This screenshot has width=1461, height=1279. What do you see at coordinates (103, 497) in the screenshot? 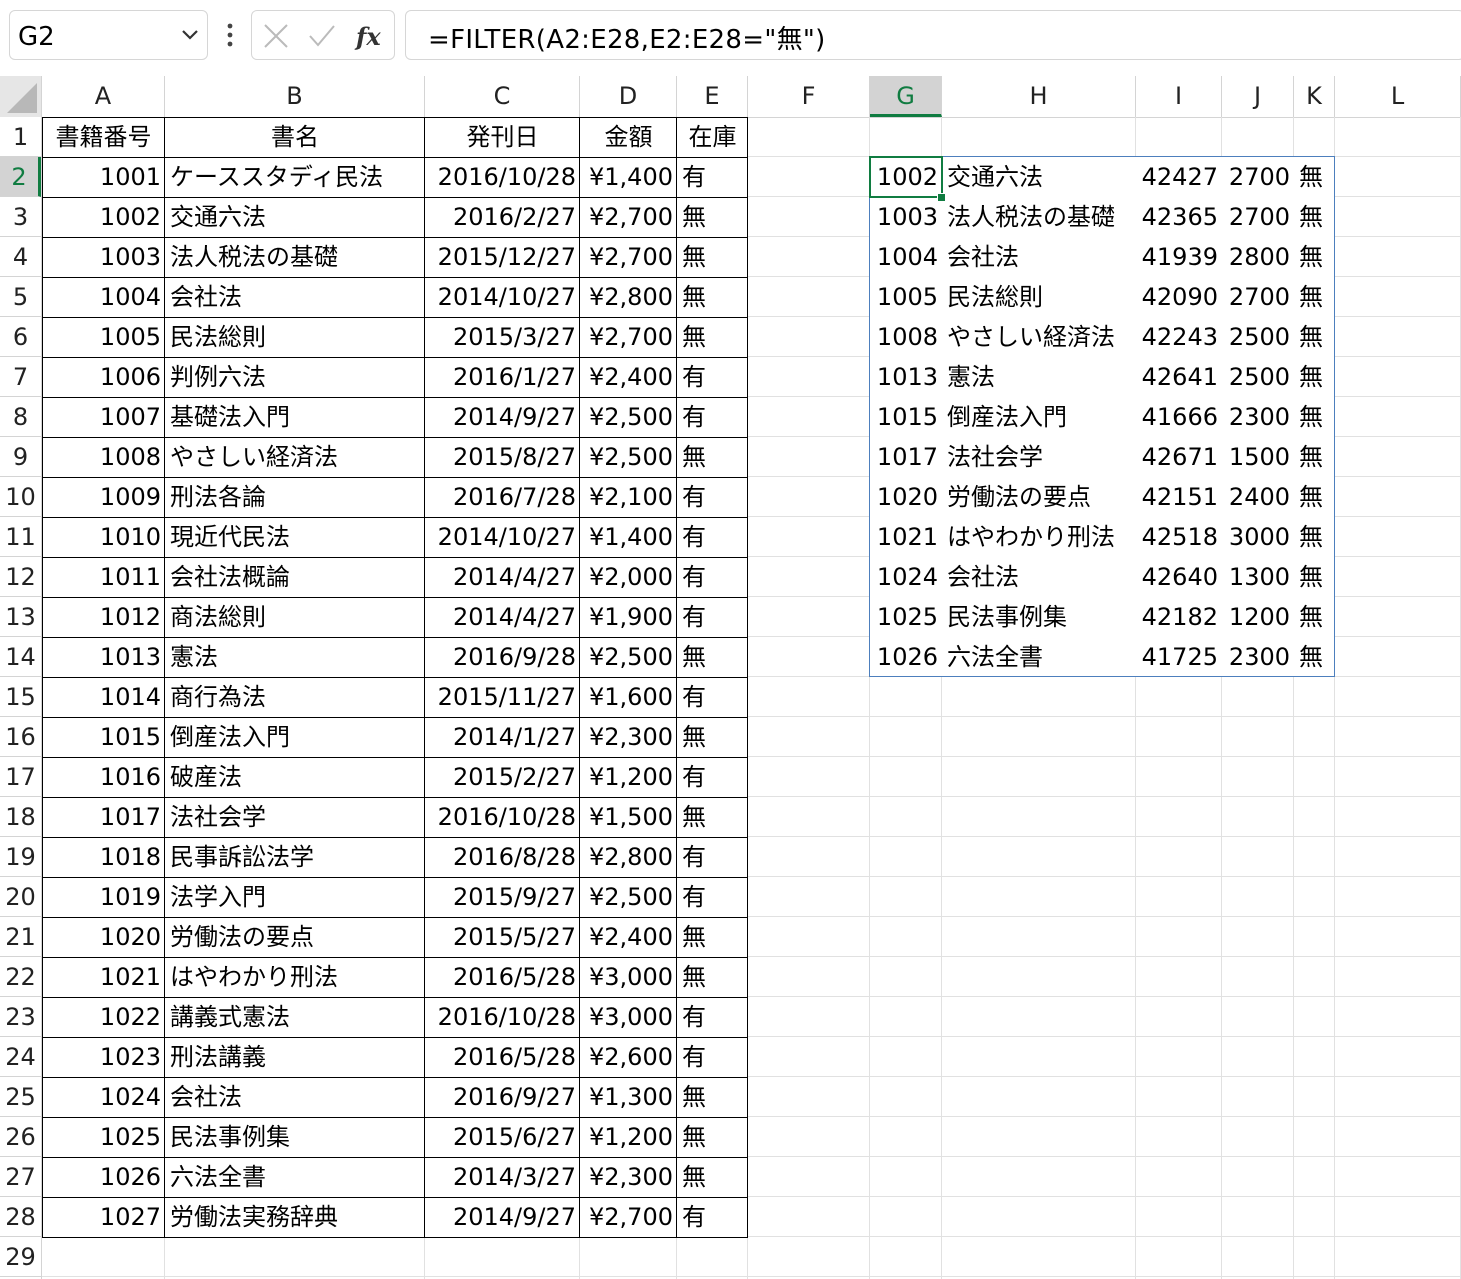
I see `table-cell: 1009` at bounding box center [103, 497].